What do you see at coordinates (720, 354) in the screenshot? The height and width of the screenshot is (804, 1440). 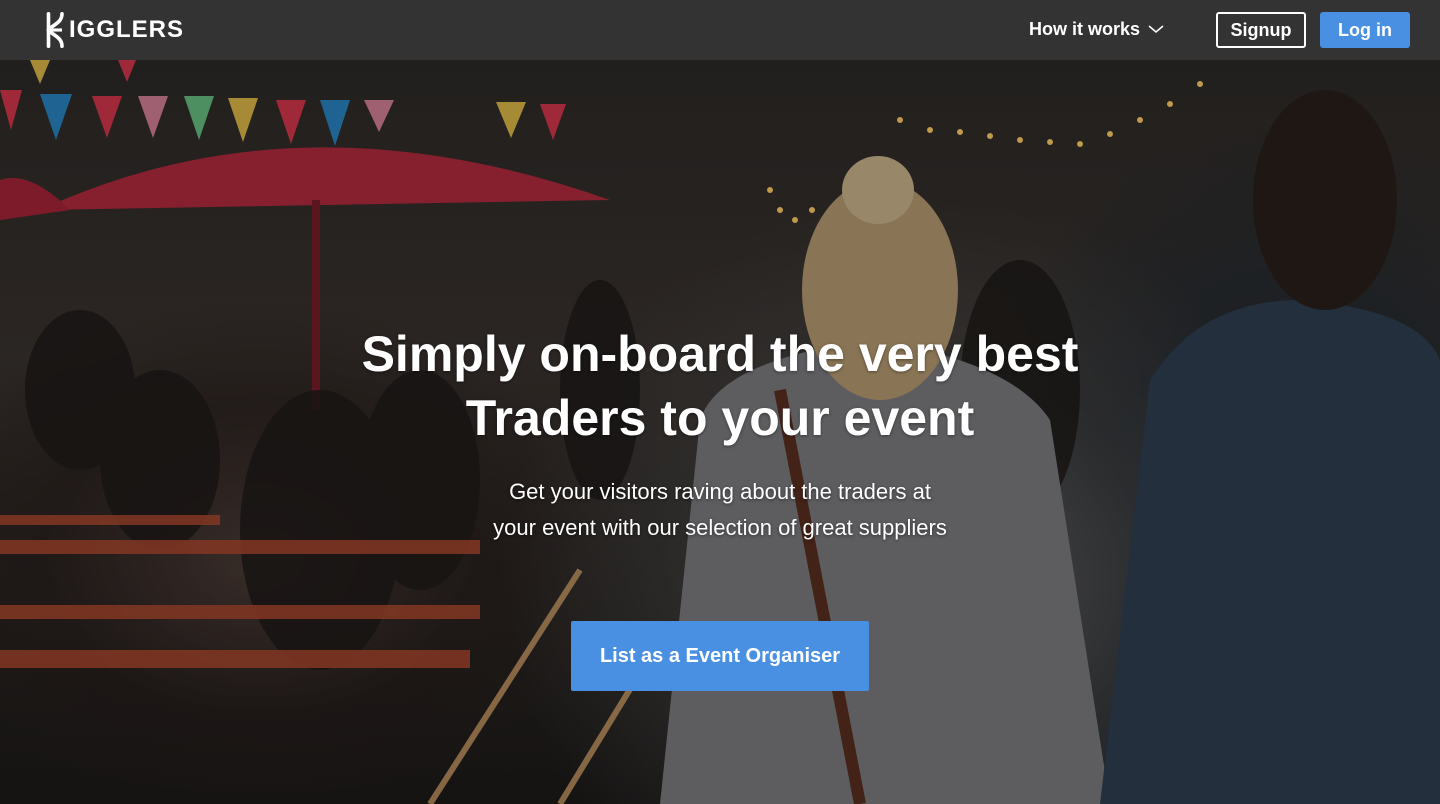 I see `hero-title-line1: Simply on-board the very best` at bounding box center [720, 354].